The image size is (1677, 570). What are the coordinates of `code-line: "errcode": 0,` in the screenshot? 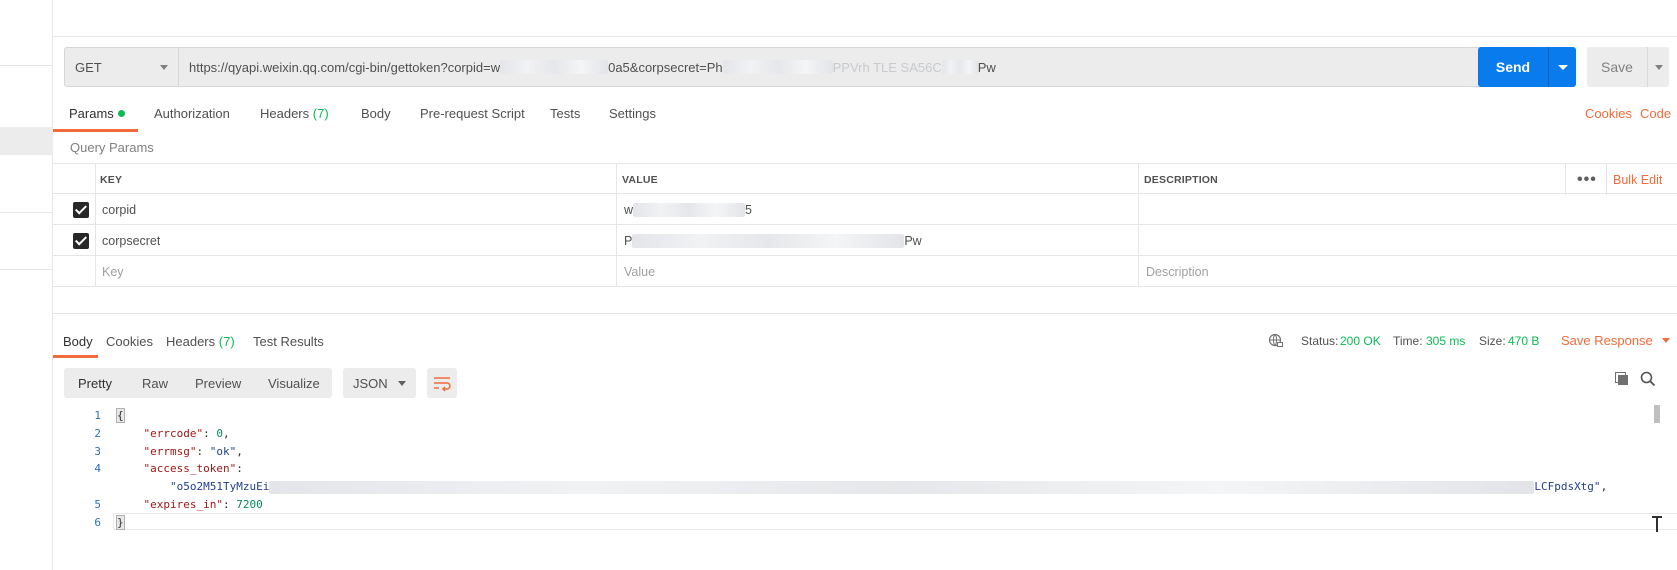 It's located at (186, 433).